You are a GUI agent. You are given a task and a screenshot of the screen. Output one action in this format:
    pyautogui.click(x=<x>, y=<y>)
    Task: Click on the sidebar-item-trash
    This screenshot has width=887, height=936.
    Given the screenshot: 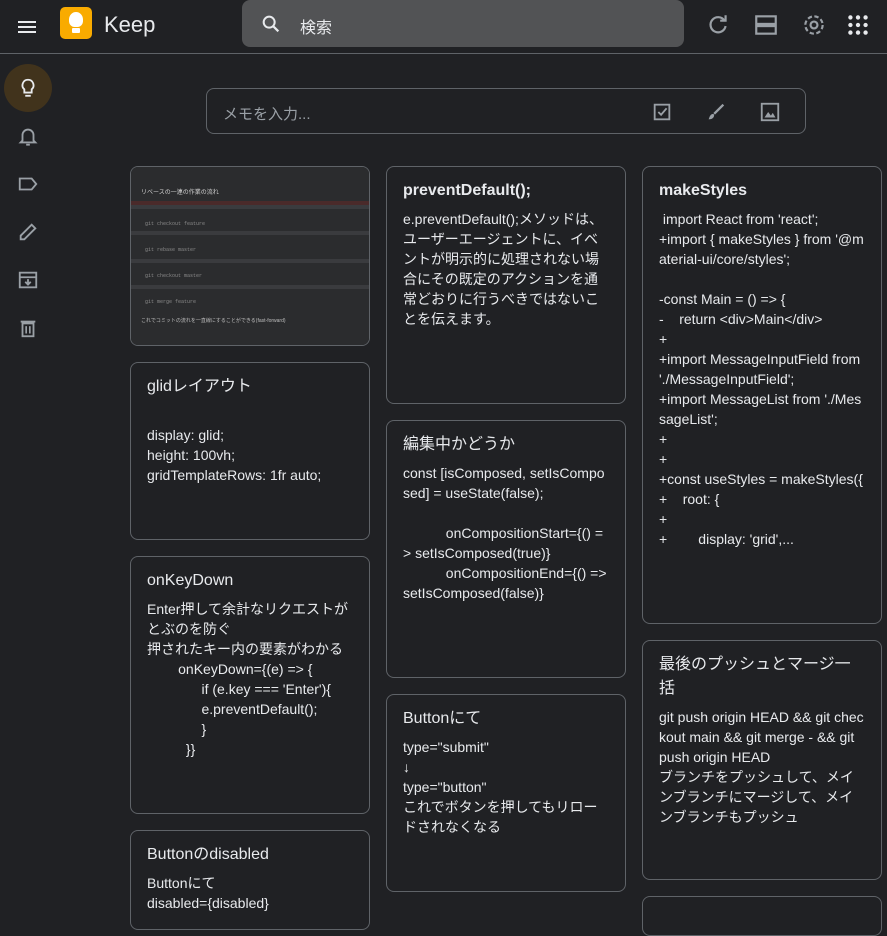 What is the action you would take?
    pyautogui.click(x=28, y=328)
    